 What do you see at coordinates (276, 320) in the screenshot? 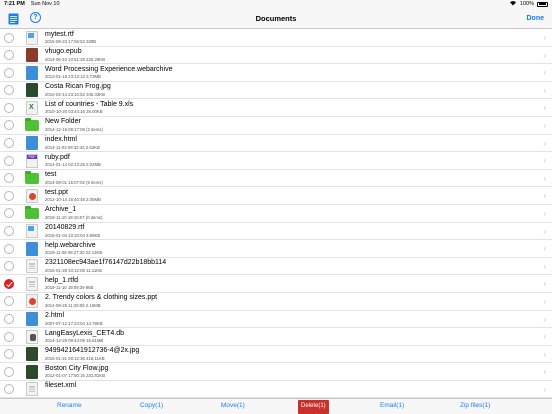
I see `list-item: 2.html 2007-07-12 17:24:04 14.78KB ›` at bounding box center [276, 320].